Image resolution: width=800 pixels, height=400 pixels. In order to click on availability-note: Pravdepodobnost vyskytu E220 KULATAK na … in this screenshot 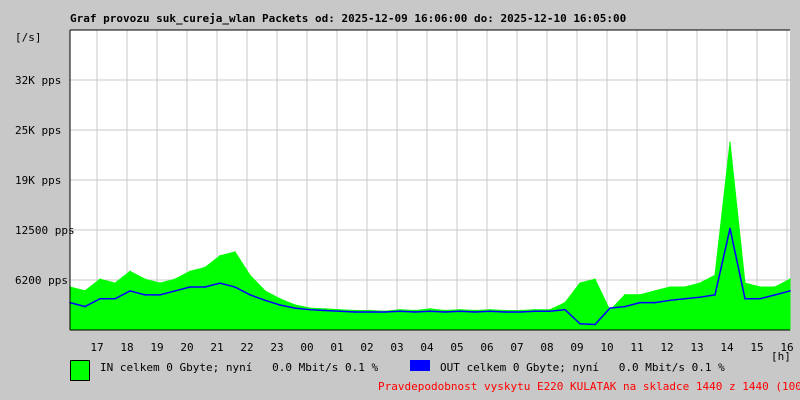, I will do `click(589, 386)`.